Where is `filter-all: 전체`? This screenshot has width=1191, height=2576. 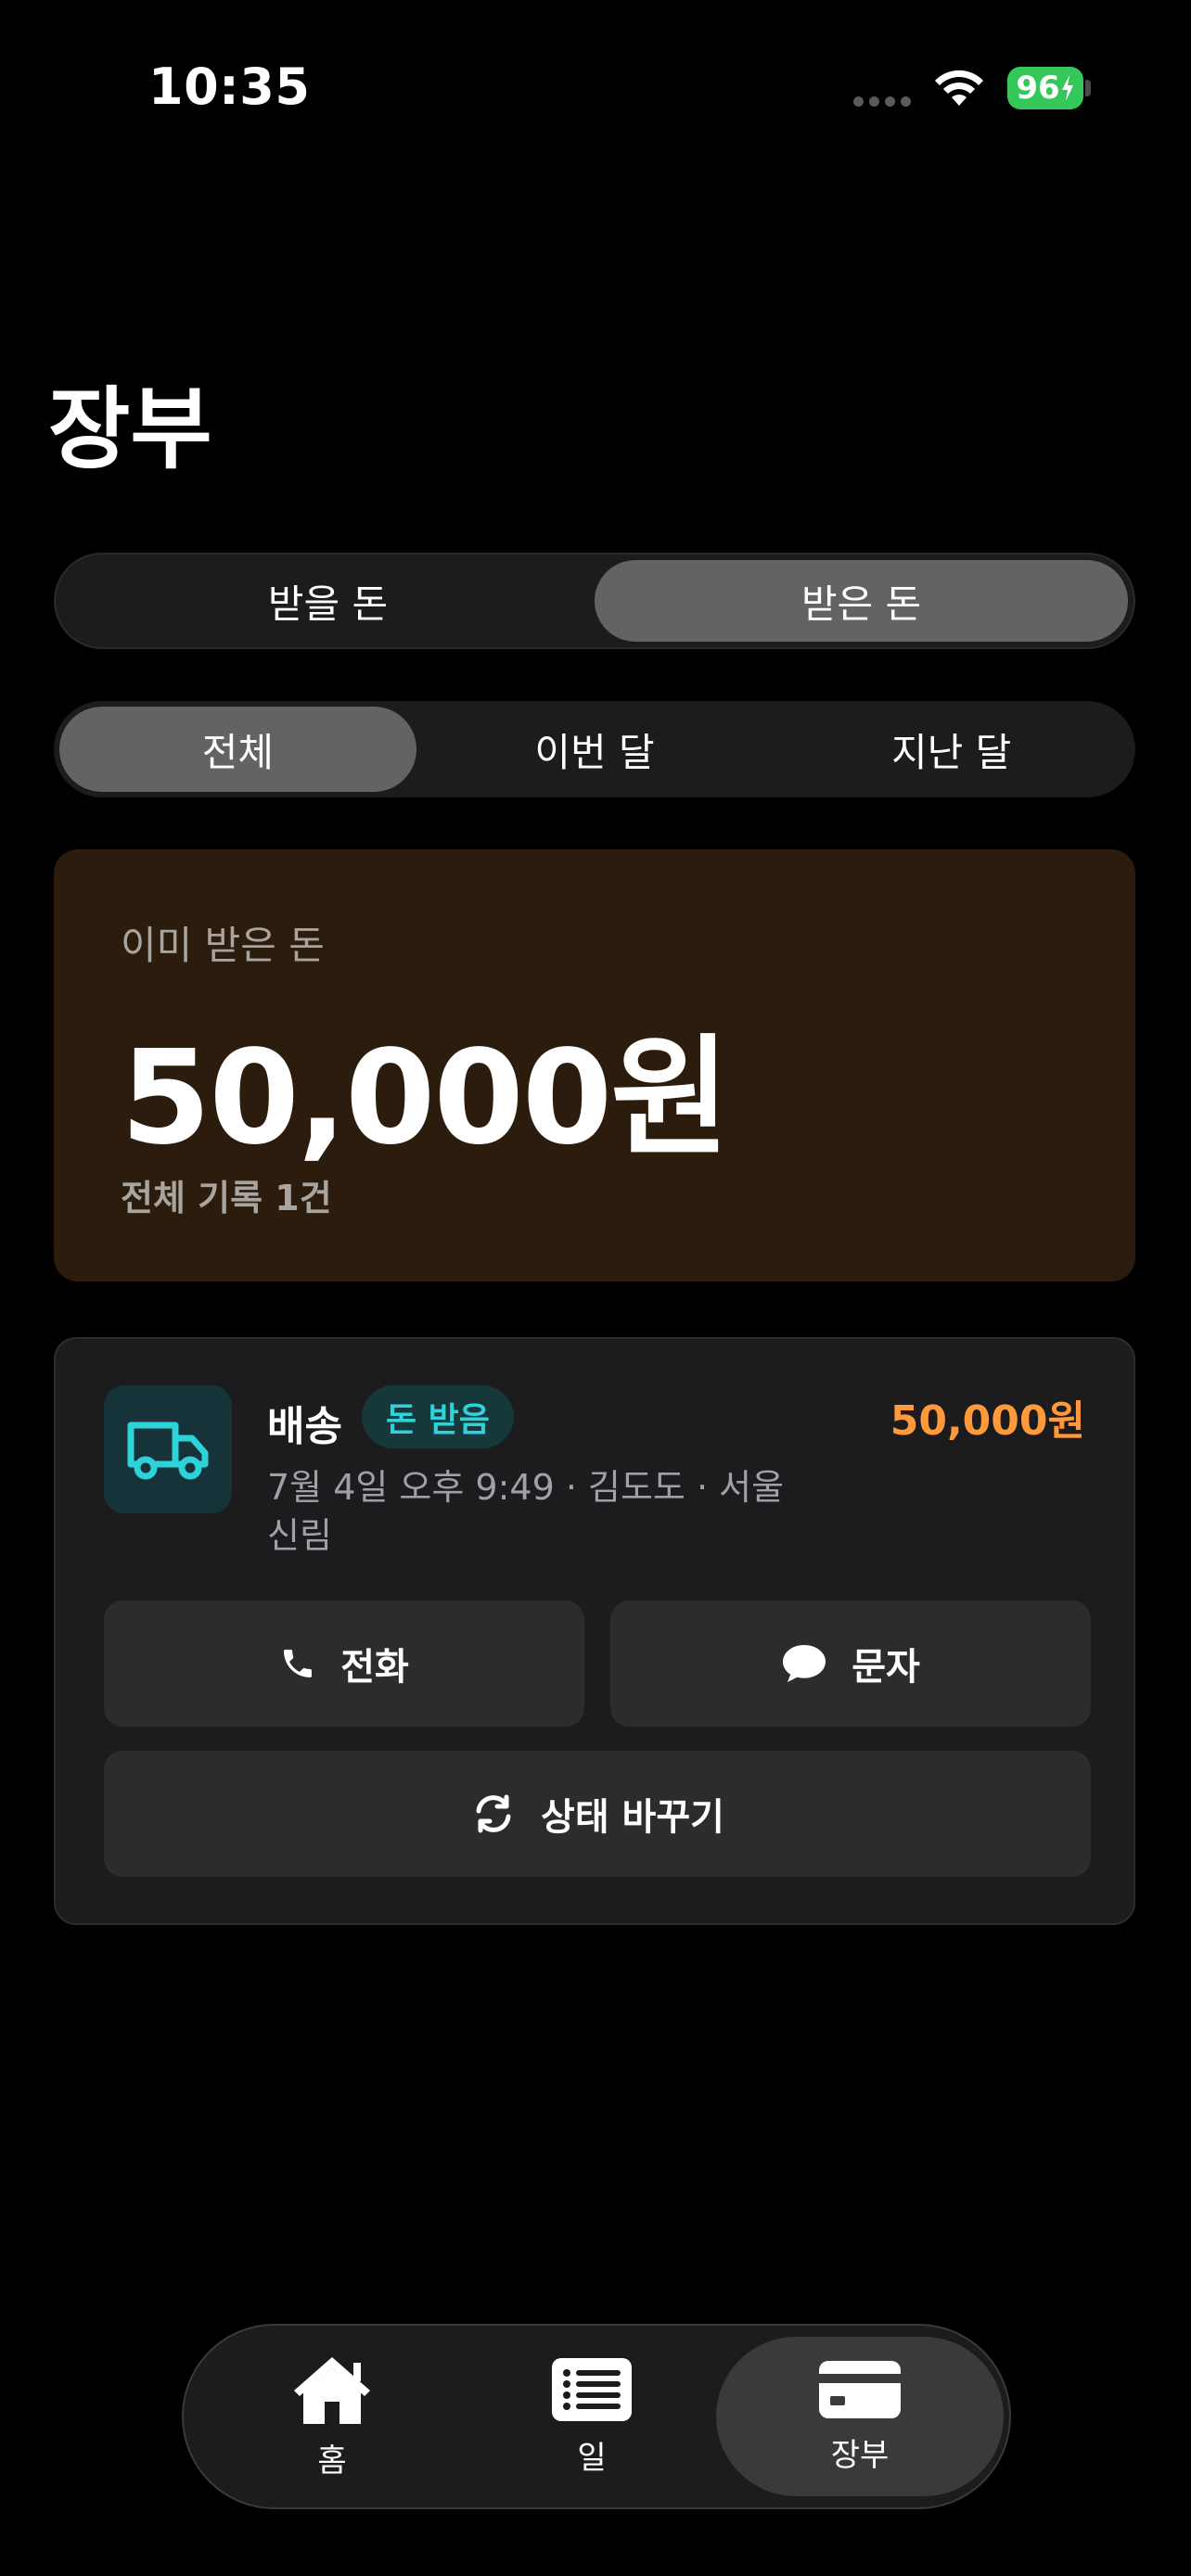 filter-all: 전체 is located at coordinates (237, 749).